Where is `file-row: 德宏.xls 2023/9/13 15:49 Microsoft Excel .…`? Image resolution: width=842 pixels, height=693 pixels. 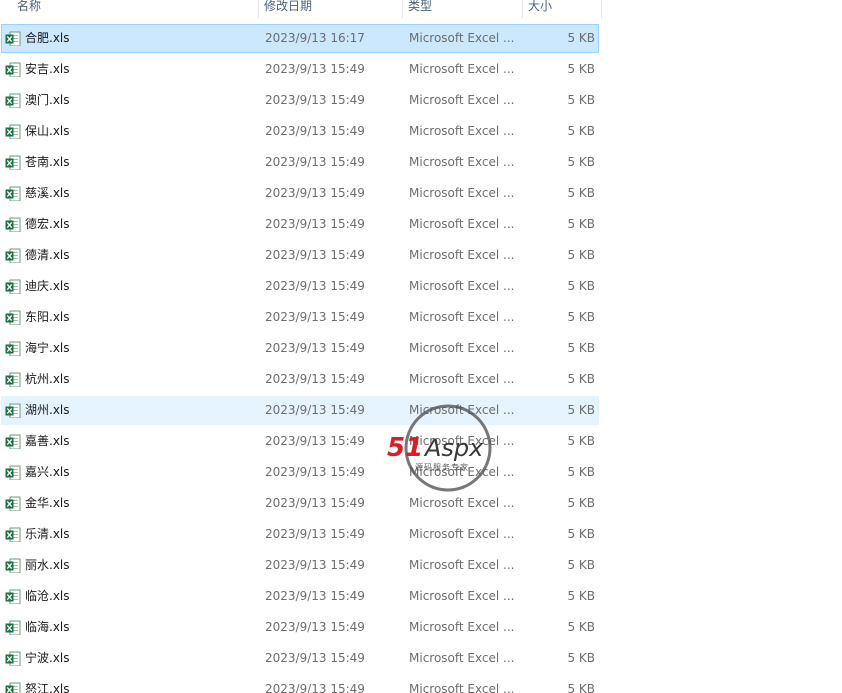
file-row: 德宏.xls 2023/9/13 15:49 Microsoft Excel .… is located at coordinates (300, 224).